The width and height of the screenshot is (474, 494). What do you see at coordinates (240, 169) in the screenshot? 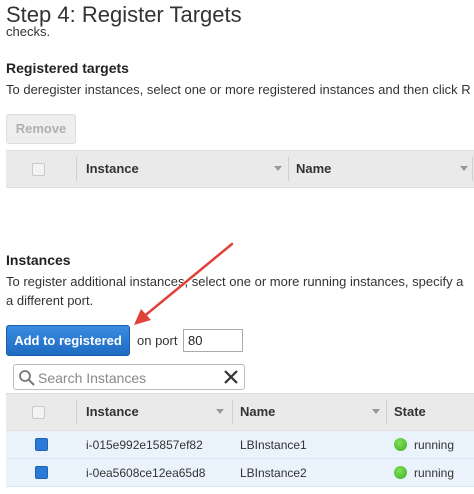
I see `registered-table-header: Instance Name` at bounding box center [240, 169].